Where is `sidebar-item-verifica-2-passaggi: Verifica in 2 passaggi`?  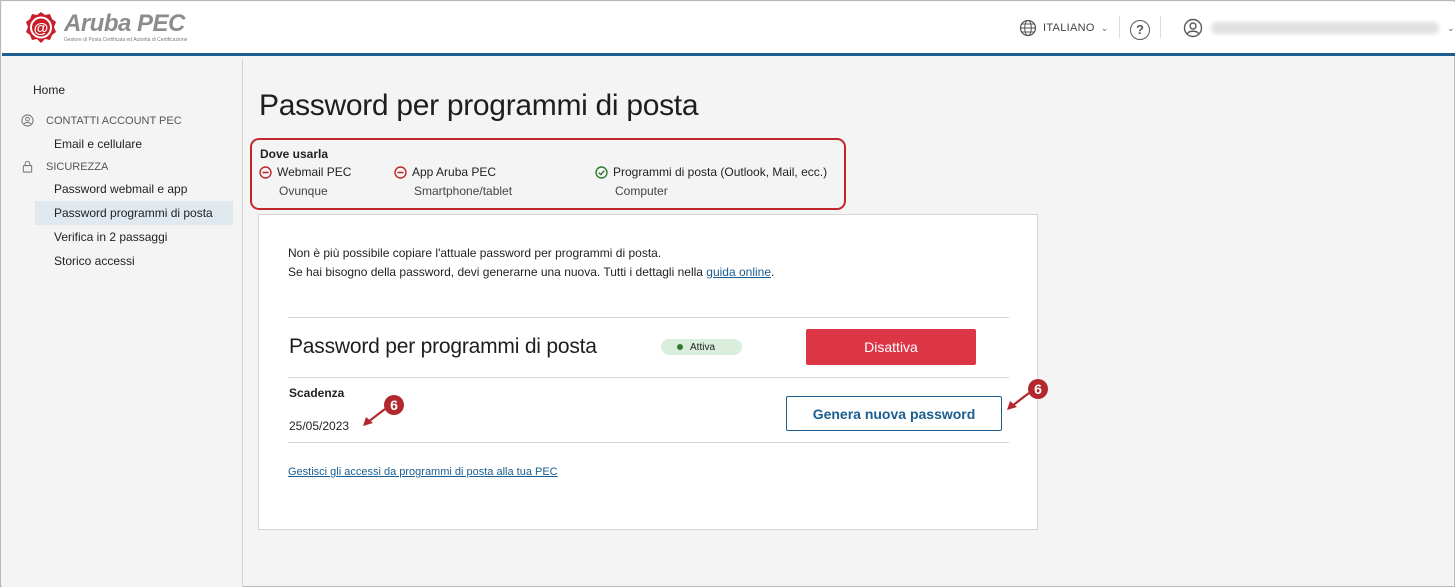 sidebar-item-verifica-2-passaggi: Verifica in 2 passaggi is located at coordinates (134, 237).